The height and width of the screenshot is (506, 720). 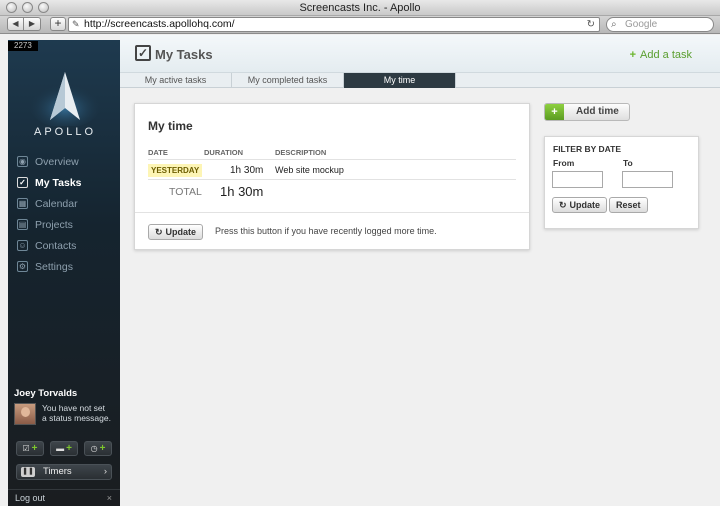 What do you see at coordinates (64, 497) in the screenshot?
I see `logout-bar: Log out ×` at bounding box center [64, 497].